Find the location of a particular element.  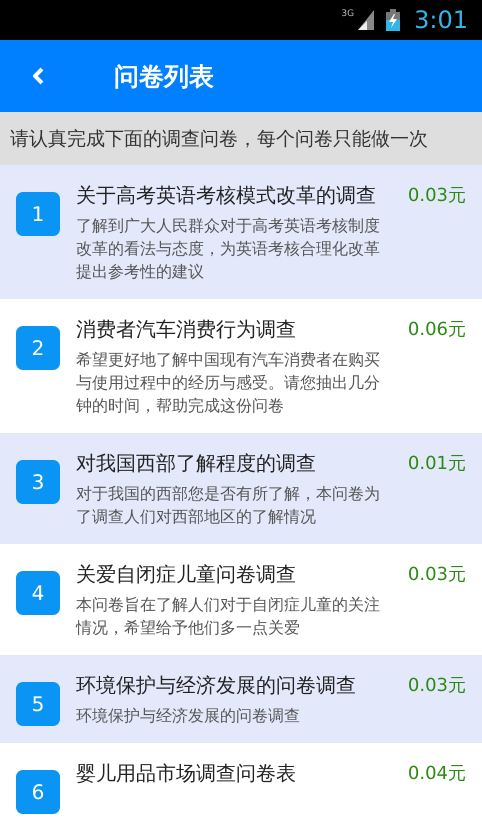

signal-icon is located at coordinates (366, 20).